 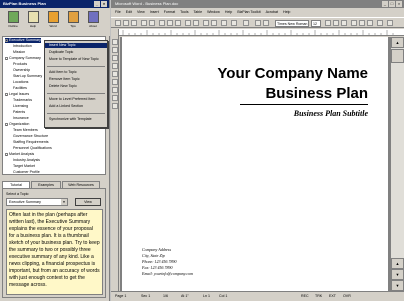 What do you see at coordinates (76, 119) in the screenshot?
I see `context-menu-item: Synchronize with Template` at bounding box center [76, 119].